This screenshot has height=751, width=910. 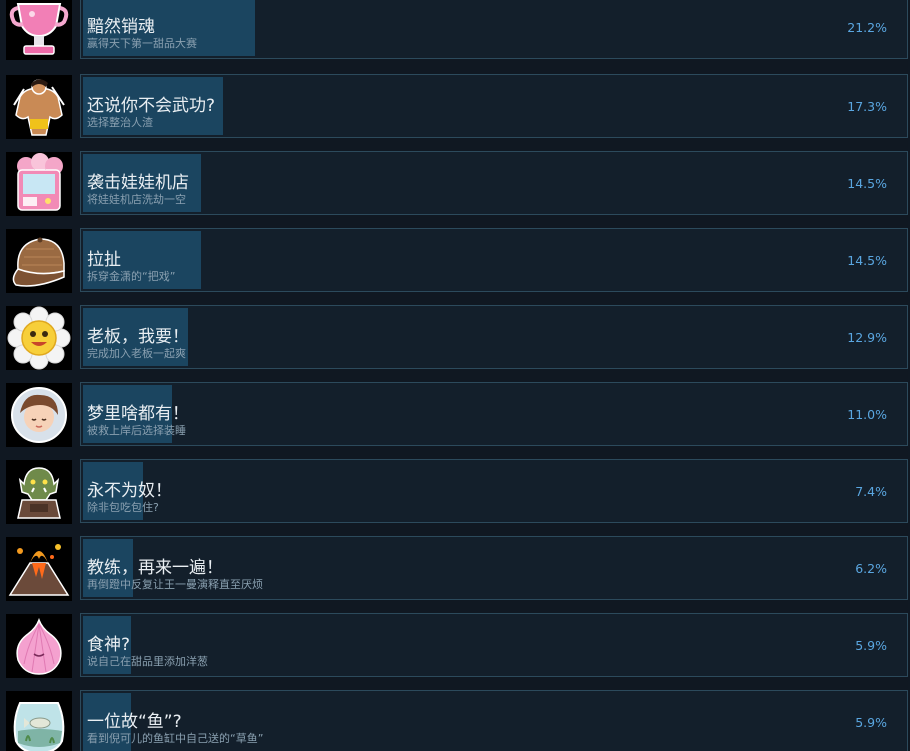 I want to click on achievement-row: 教练，再来一遍！ 再倒蹬中反复让王一曼演释直至厌烦 6.2%, so click(x=455, y=569).